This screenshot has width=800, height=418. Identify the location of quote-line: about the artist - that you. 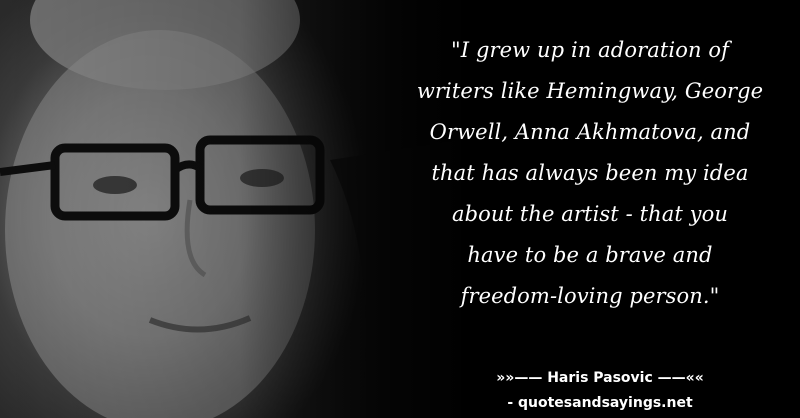
(590, 214).